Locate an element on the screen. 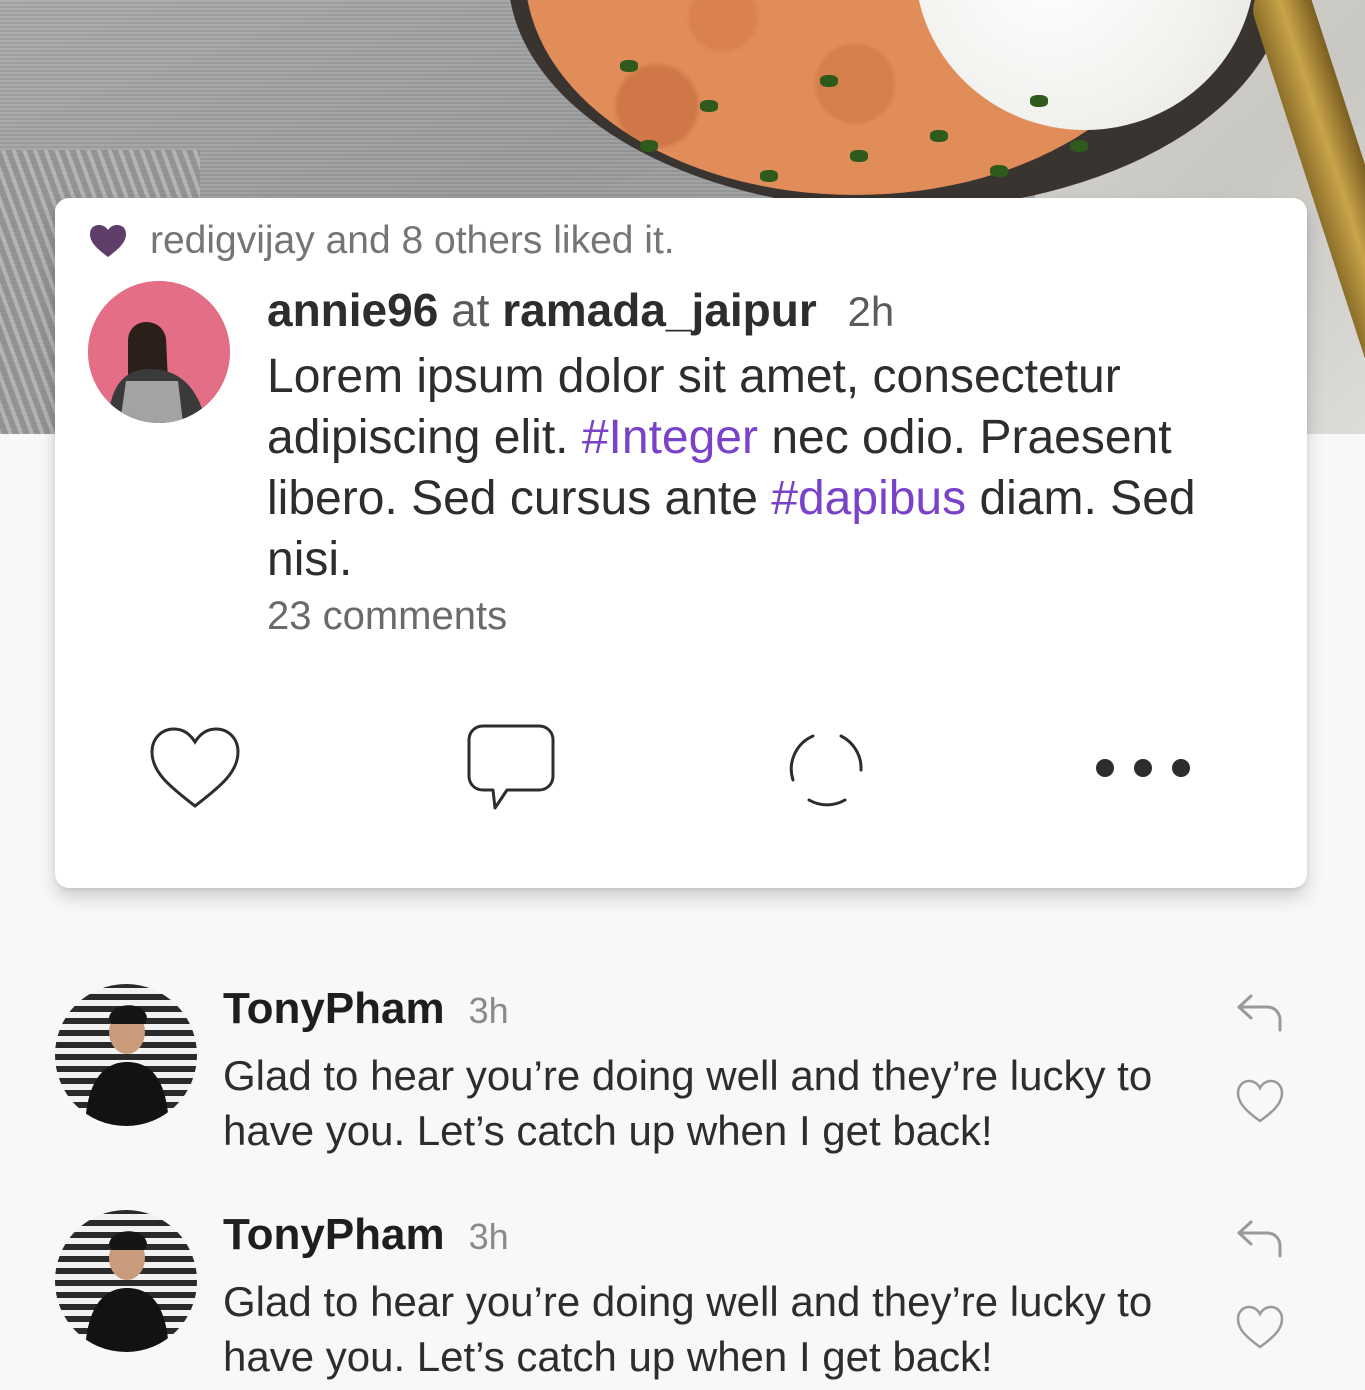  post-timestamp: 2h is located at coordinates (871, 311).